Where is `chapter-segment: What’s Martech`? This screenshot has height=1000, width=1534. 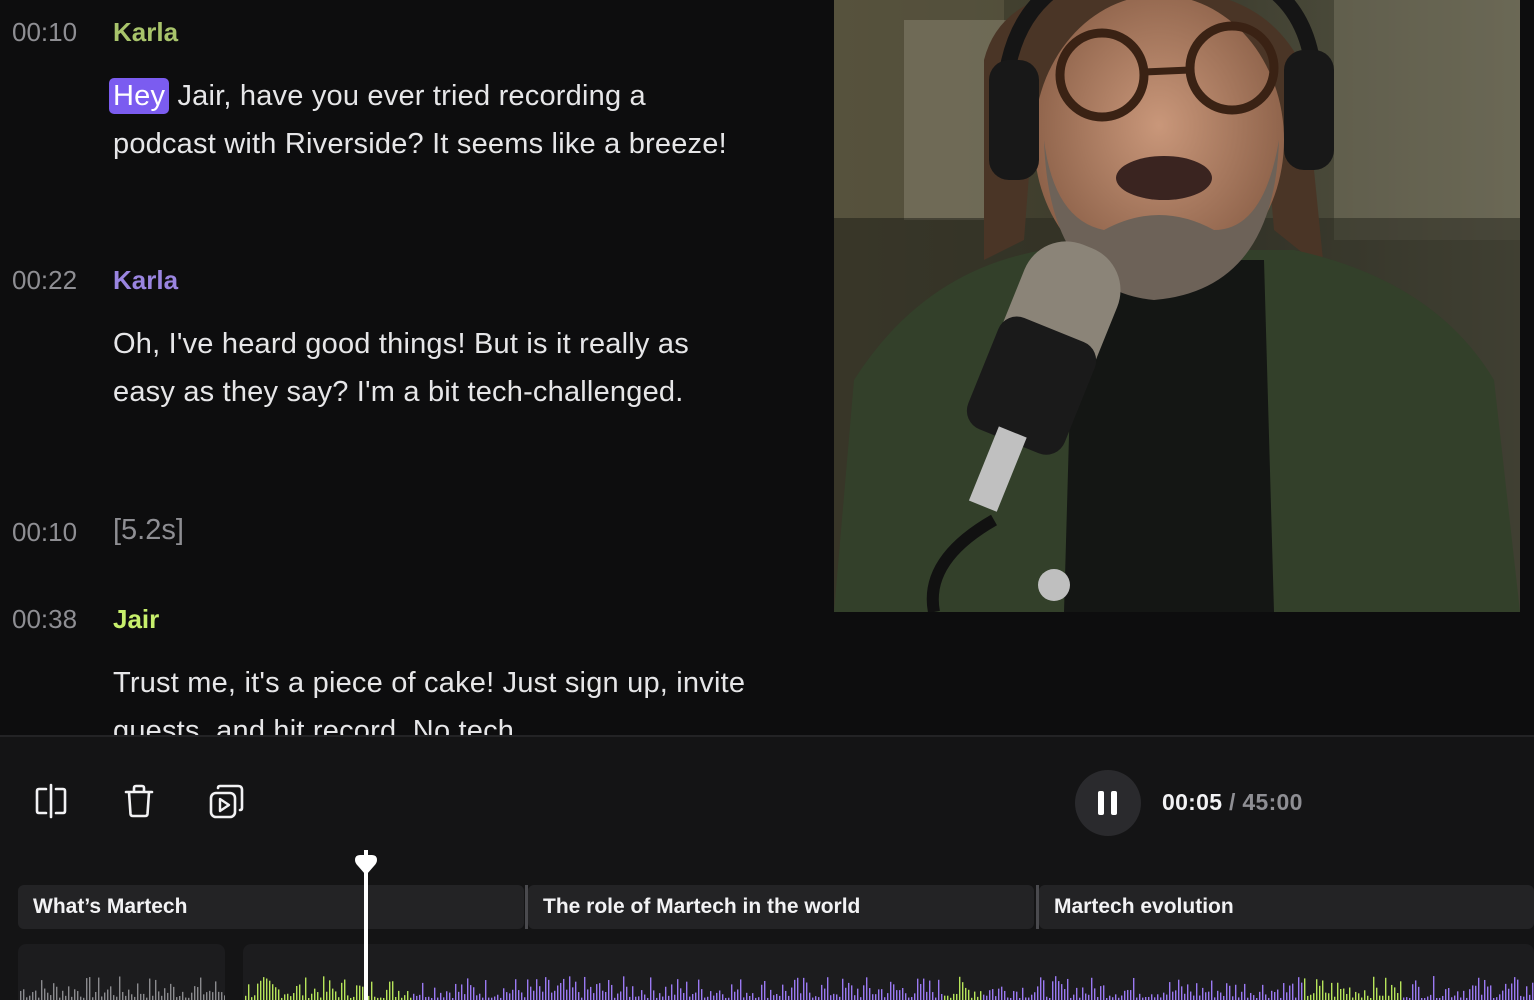
chapter-segment: What’s Martech is located at coordinates (271, 907).